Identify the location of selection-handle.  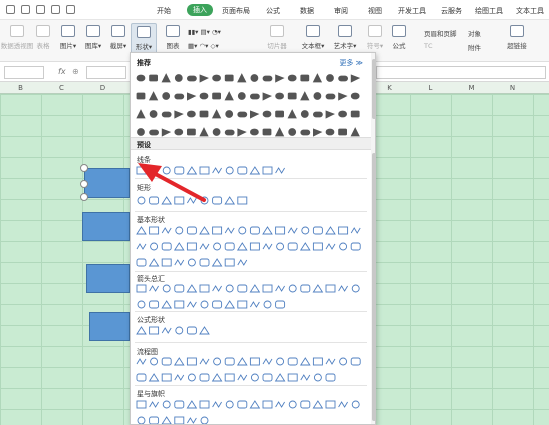
(84, 184).